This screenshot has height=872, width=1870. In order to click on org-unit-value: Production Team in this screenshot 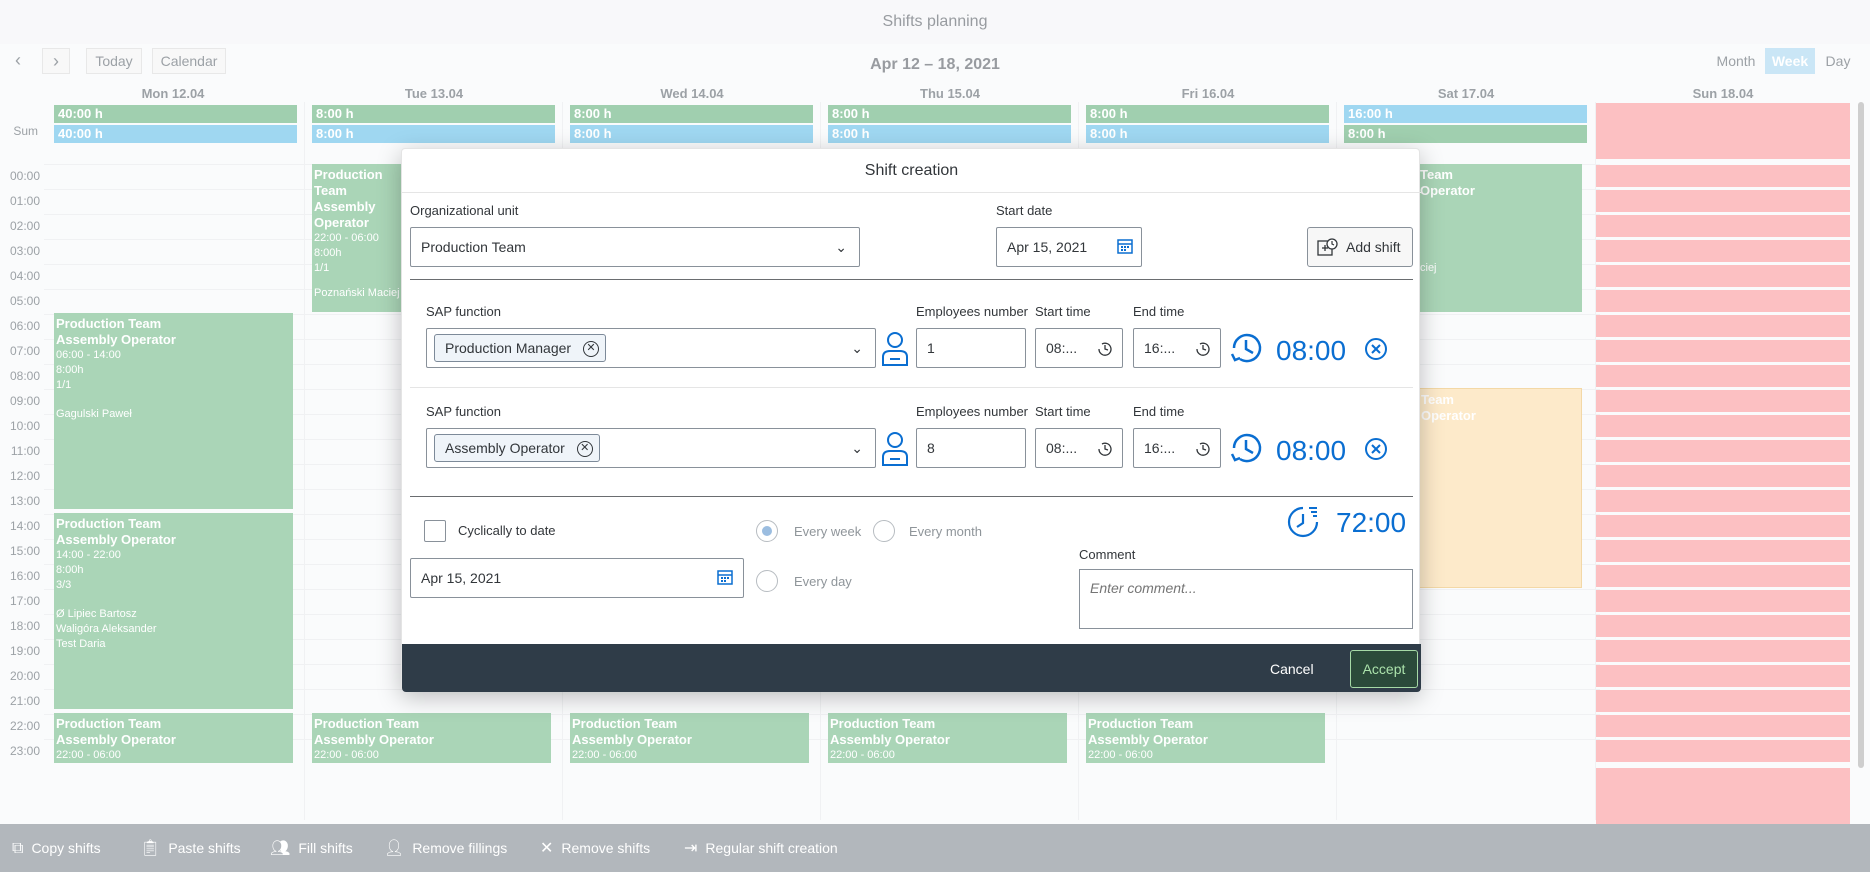, I will do `click(473, 247)`.